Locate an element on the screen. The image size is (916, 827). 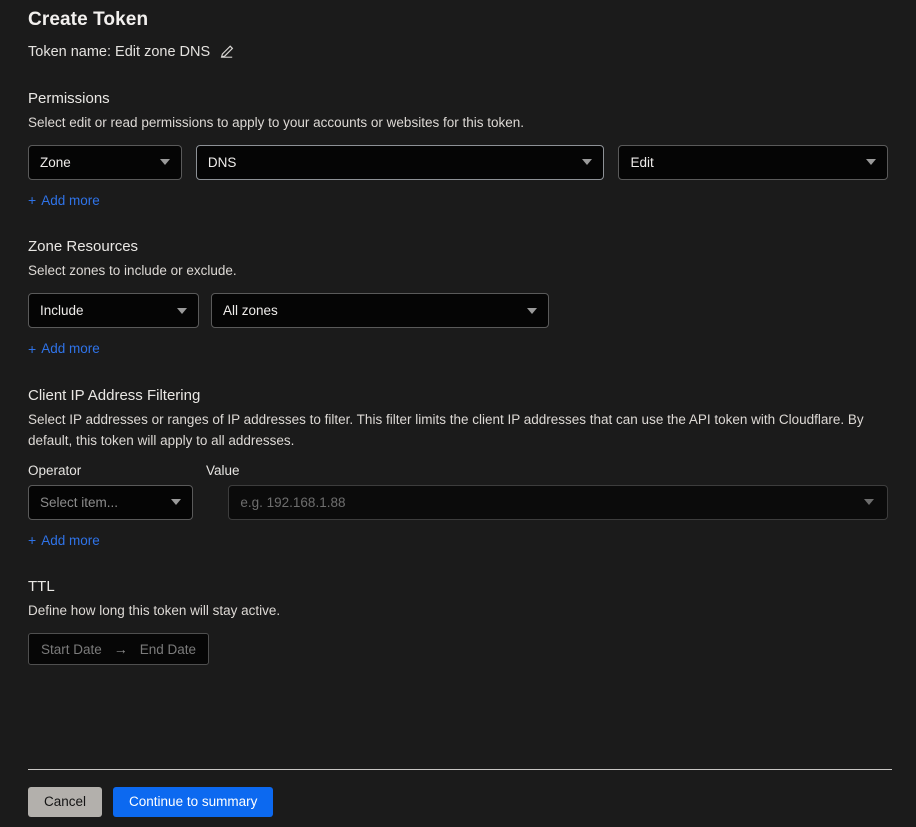
ttl-start-date-input: Start Date is located at coordinates (71, 649).